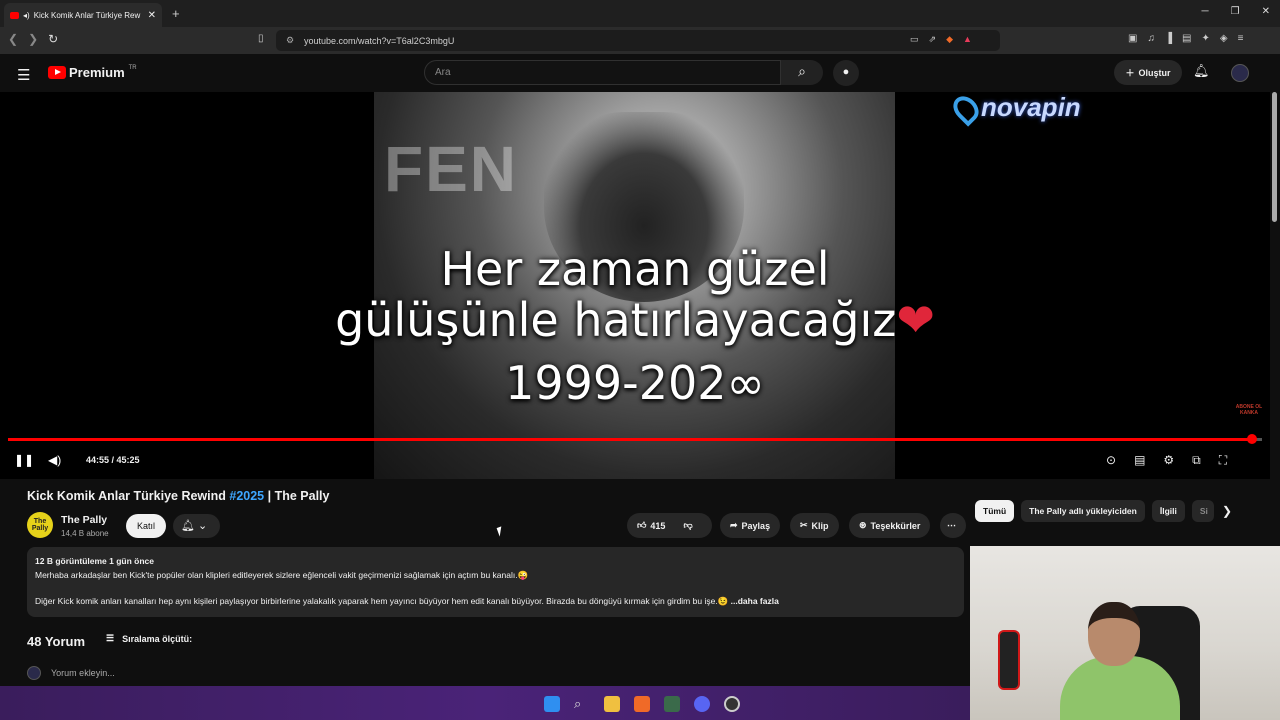  I want to click on rewards-icon: ▲, so click(967, 39).